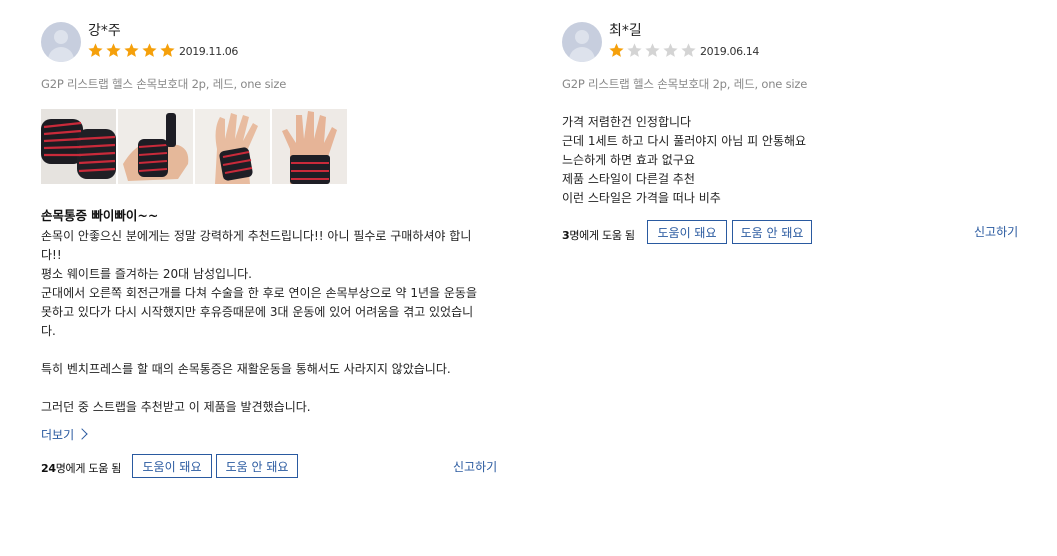  I want to click on review-content-line: 다!!, so click(51, 255).